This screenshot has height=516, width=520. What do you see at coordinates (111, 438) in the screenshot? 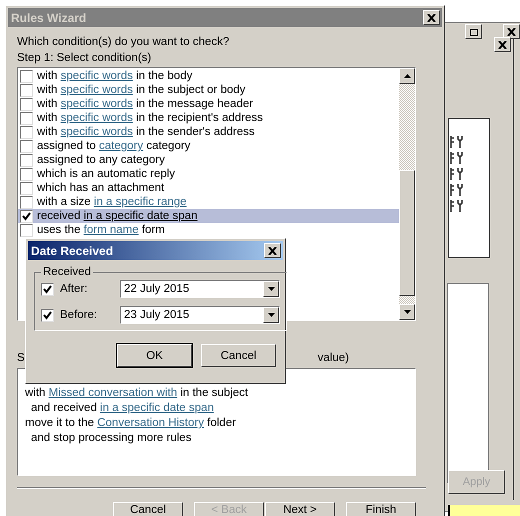
I see `description-line: and stop processing more rules` at bounding box center [111, 438].